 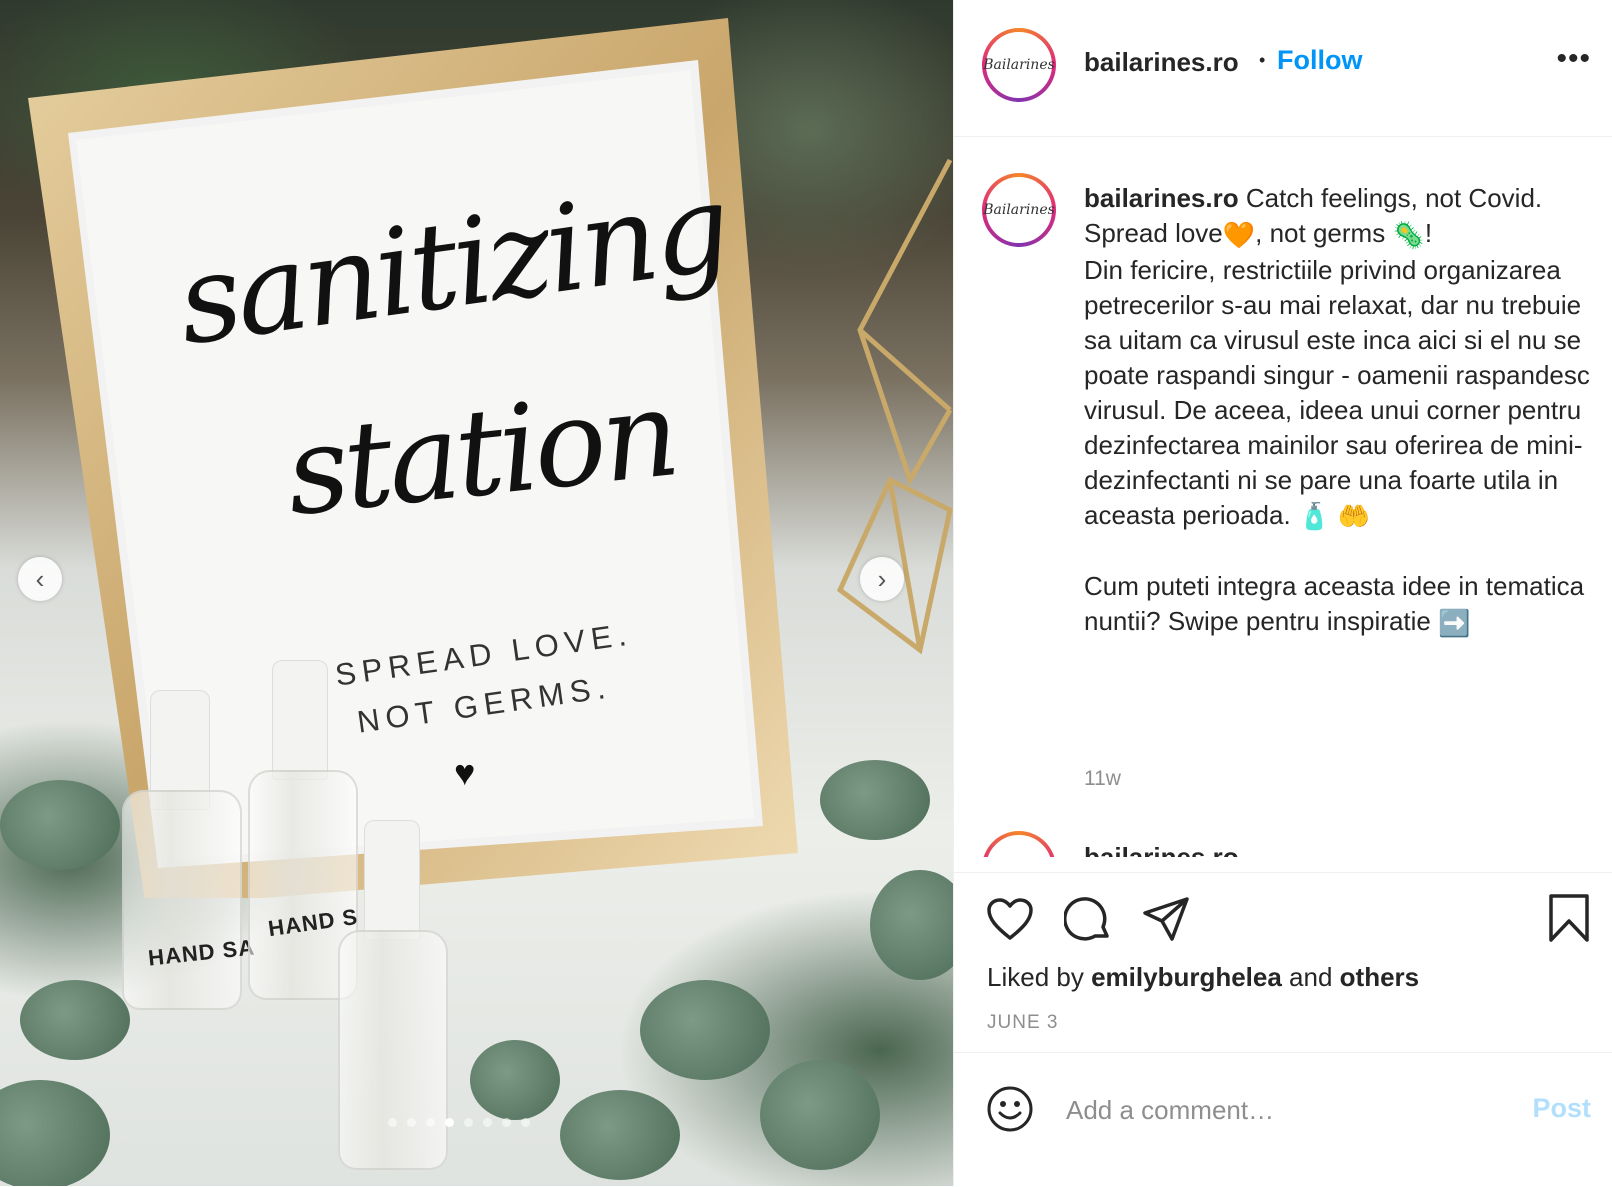 What do you see at coordinates (1454, 622) in the screenshot?
I see `right-arrow-emoji: ➡️` at bounding box center [1454, 622].